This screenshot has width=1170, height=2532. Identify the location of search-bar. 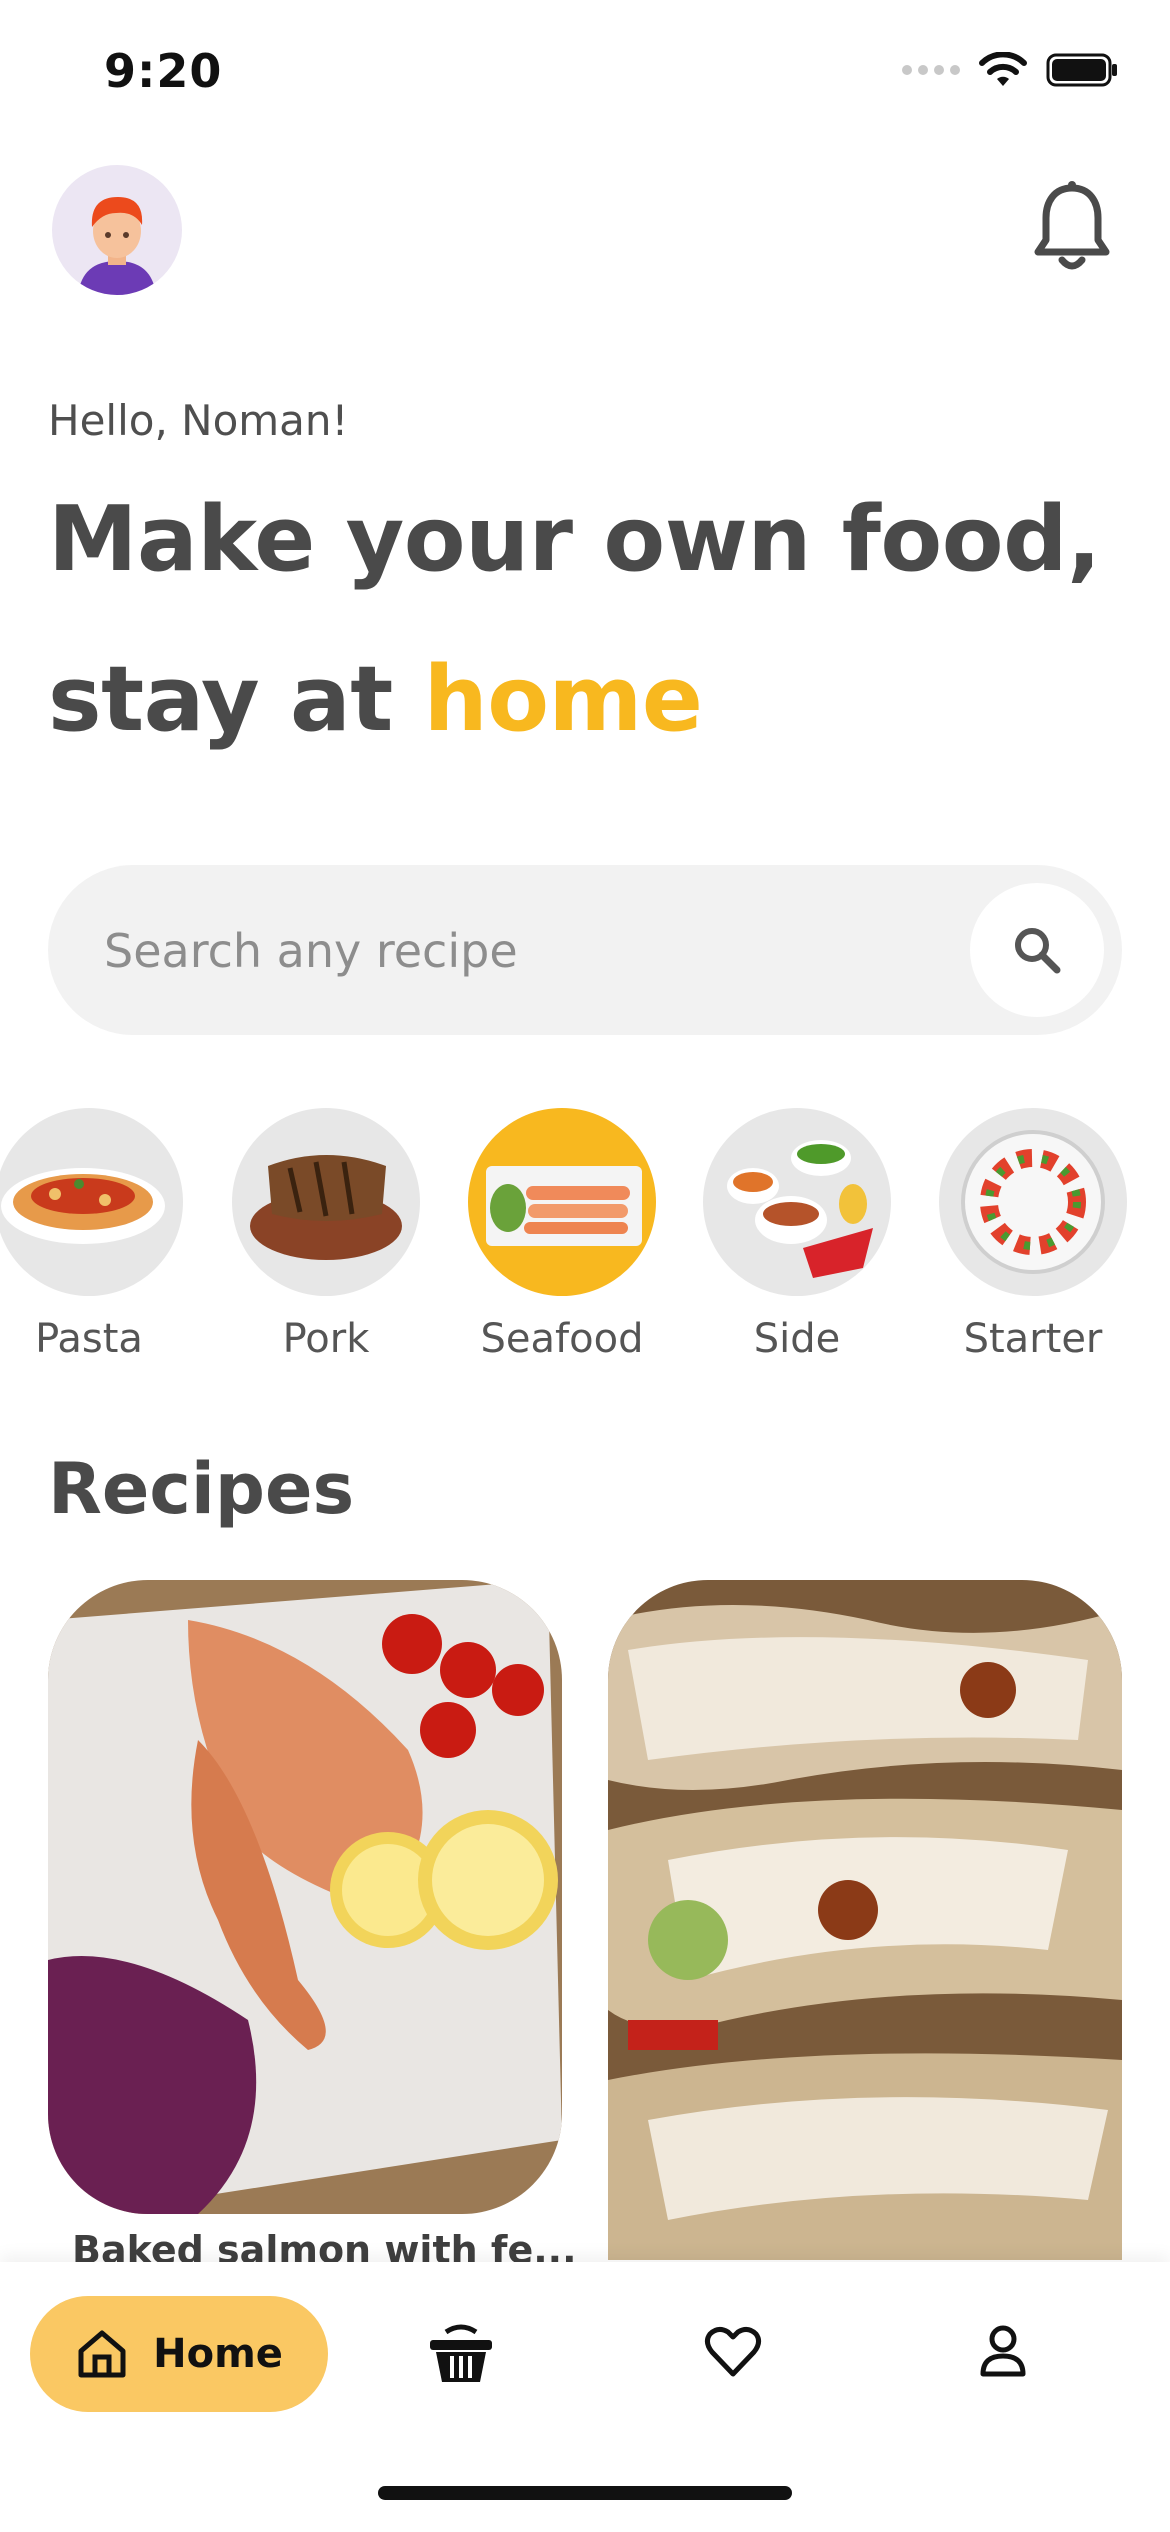
(585, 951).